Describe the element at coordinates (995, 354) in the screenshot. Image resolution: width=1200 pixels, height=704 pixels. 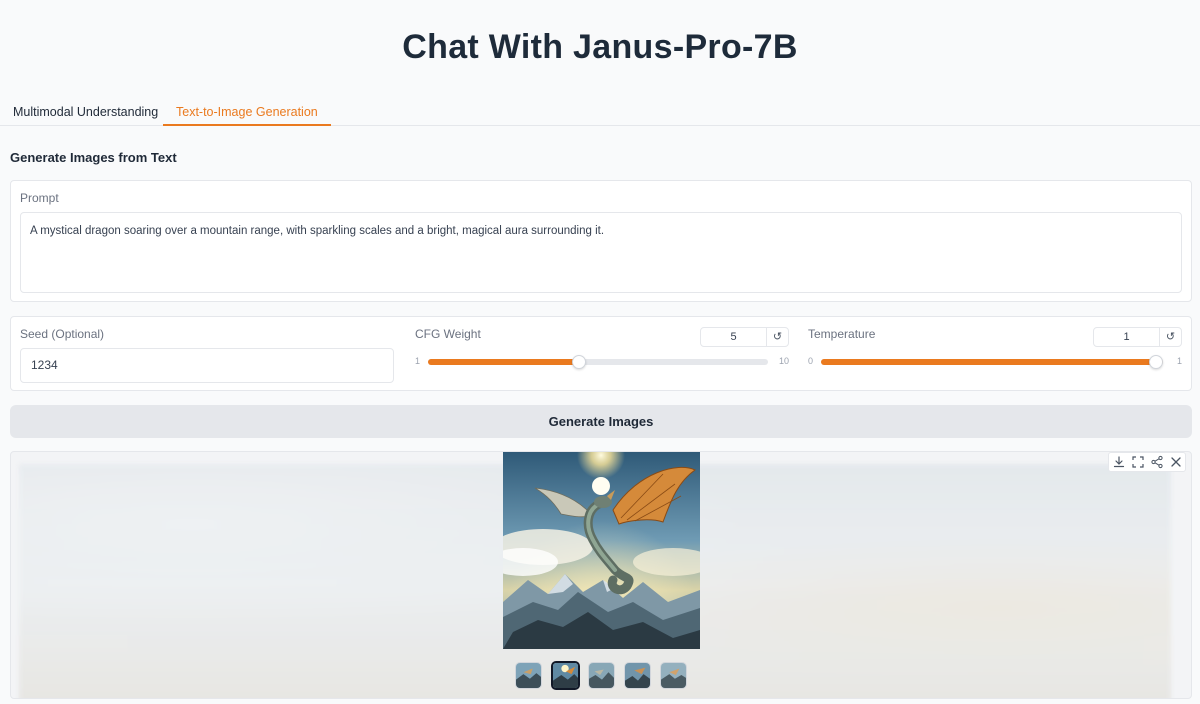
I see `temperature-control: Temperature 1 ↺ 0 1` at that location.